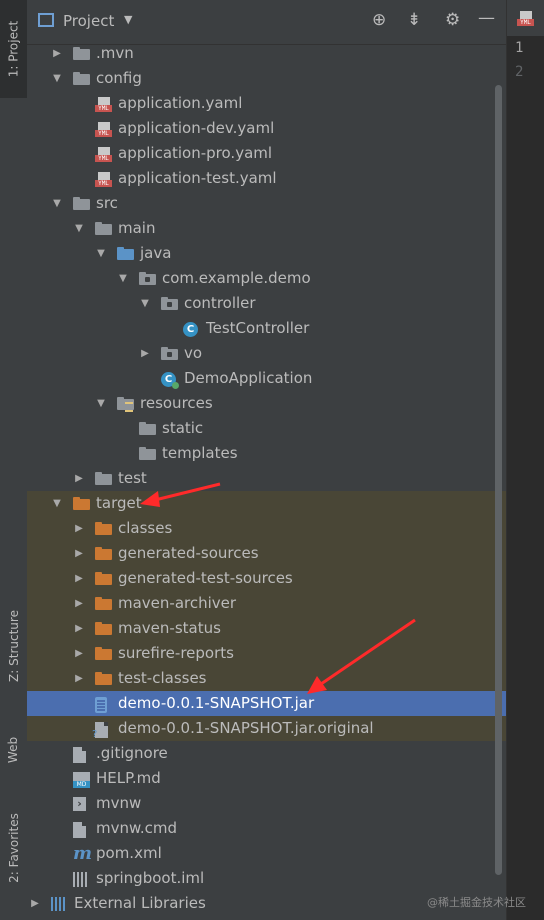  I want to click on folder-blue-icon, so click(125, 253).